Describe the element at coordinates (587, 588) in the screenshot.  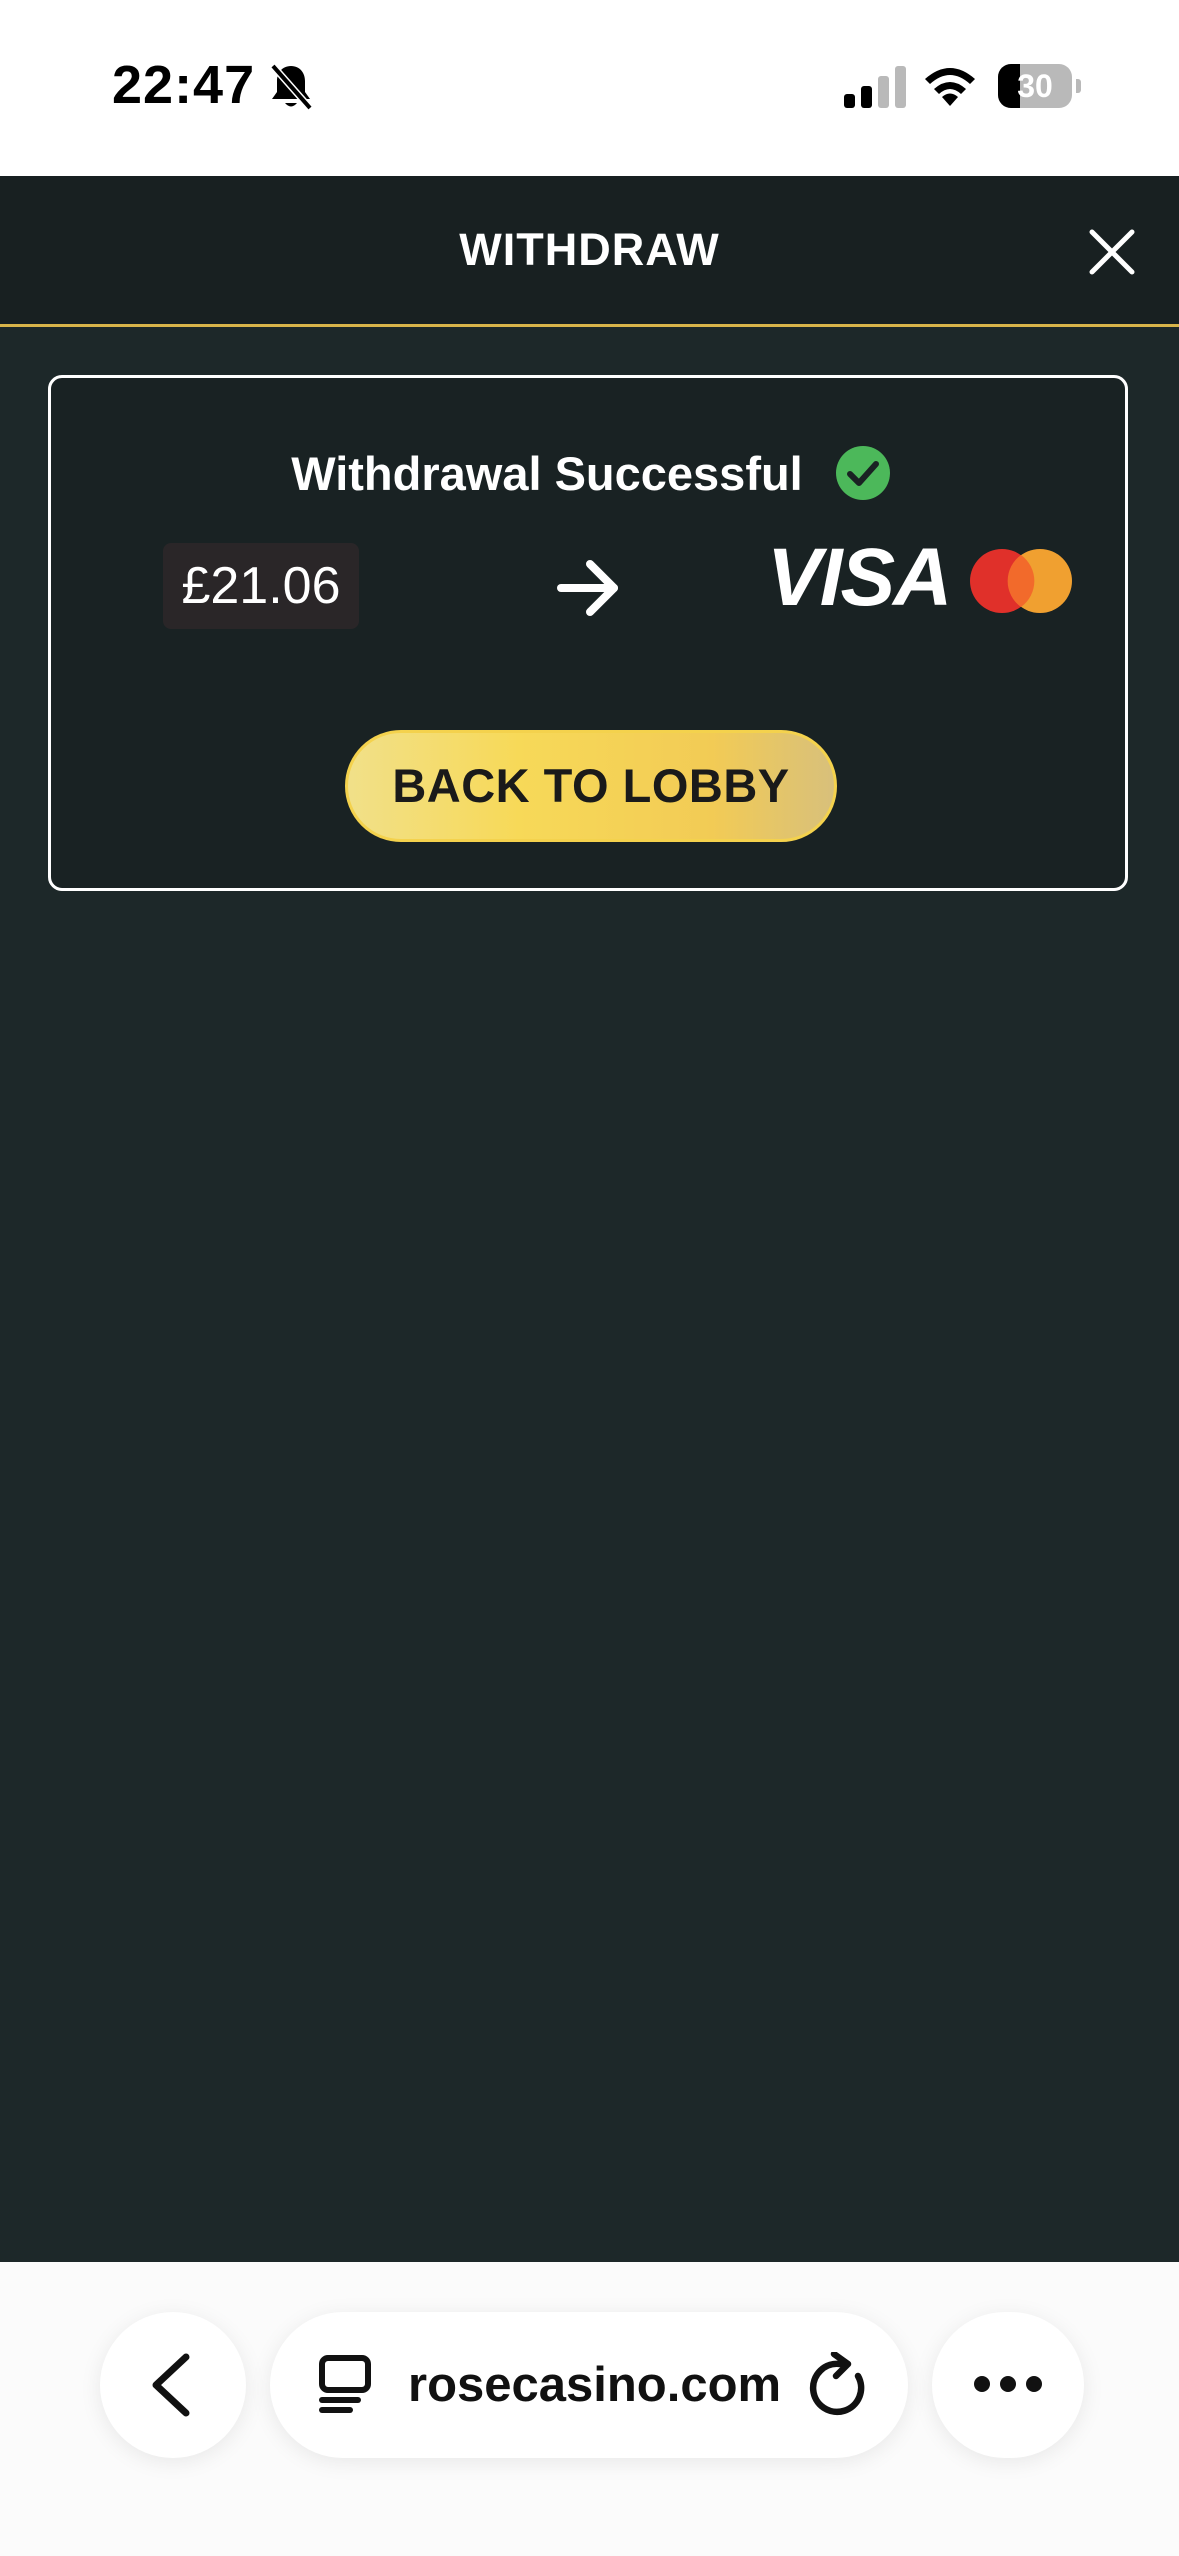
I see `arrow-right-icon` at that location.